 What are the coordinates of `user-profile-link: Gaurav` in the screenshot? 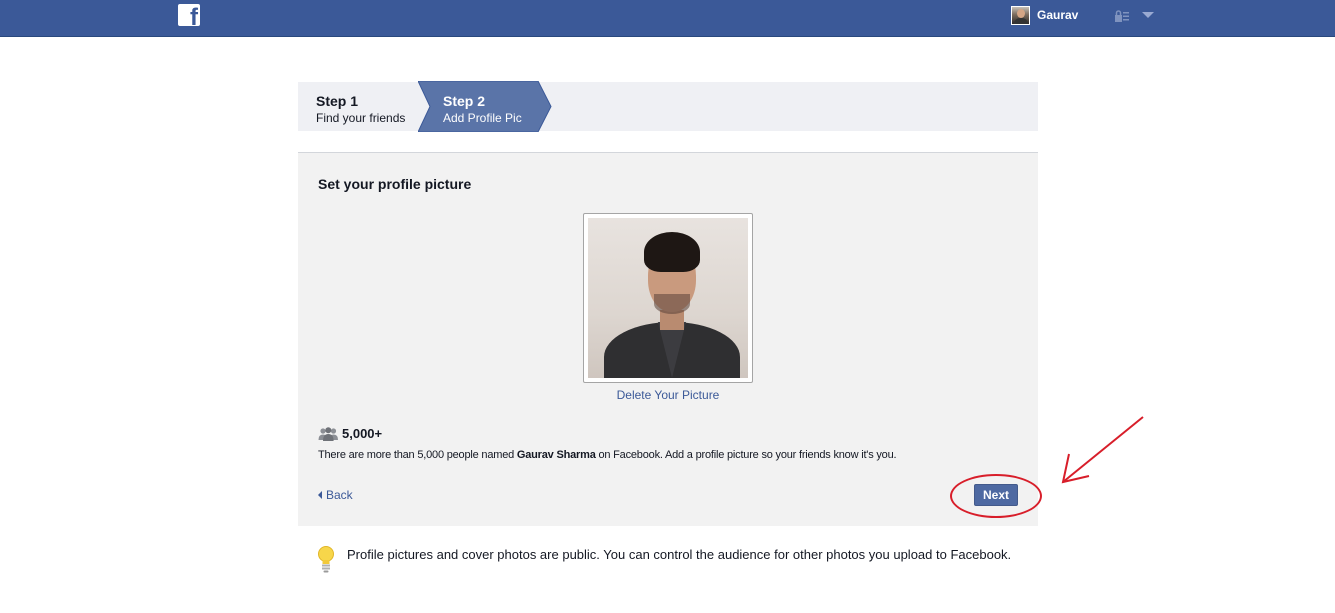 It's located at (1044, 15).